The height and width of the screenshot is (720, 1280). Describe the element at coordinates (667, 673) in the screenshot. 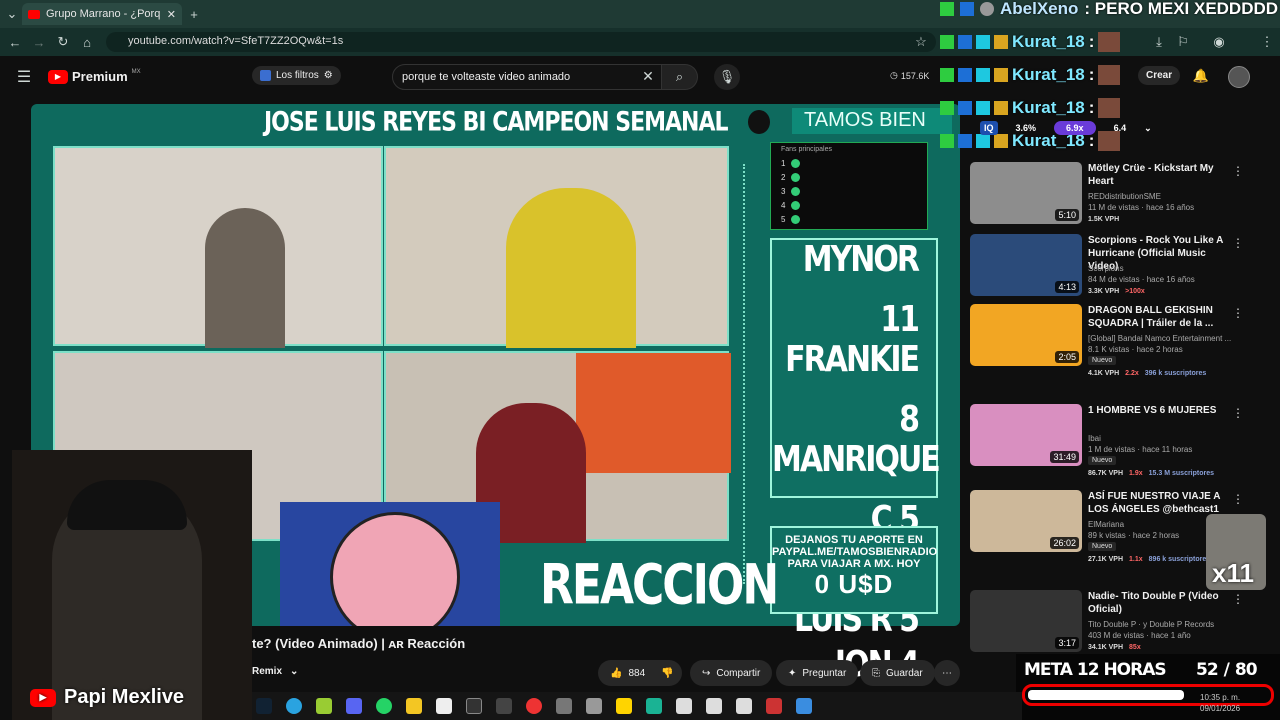

I see `thumbs-down-icon: 👎` at that location.